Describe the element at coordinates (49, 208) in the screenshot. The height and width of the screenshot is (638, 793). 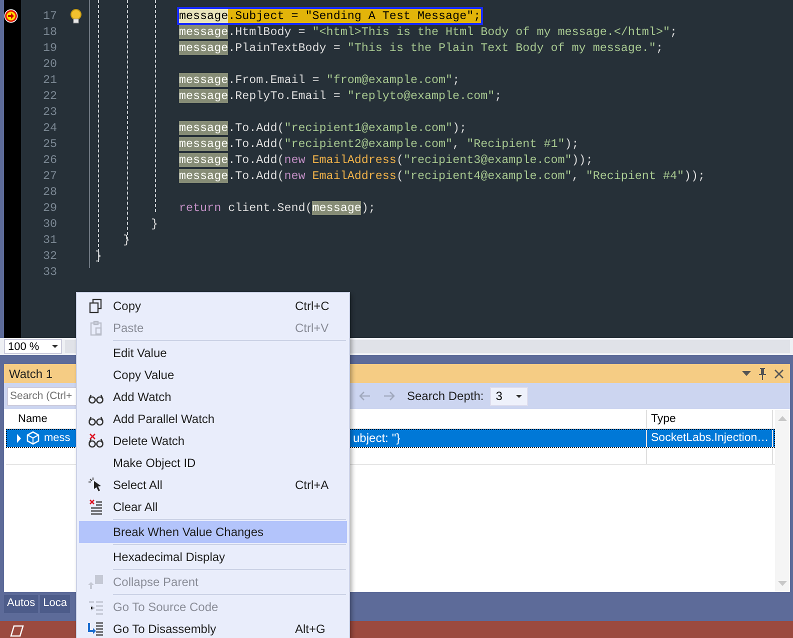
I see `line-number: 29` at that location.